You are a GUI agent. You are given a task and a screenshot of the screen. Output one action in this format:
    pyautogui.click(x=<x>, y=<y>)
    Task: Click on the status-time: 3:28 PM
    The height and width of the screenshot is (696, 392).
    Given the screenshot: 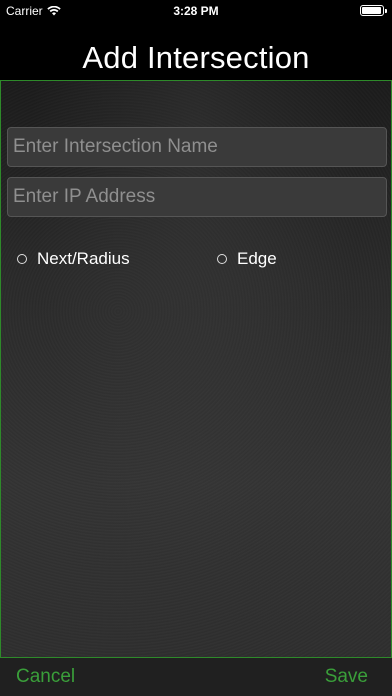 What is the action you would take?
    pyautogui.click(x=196, y=11)
    